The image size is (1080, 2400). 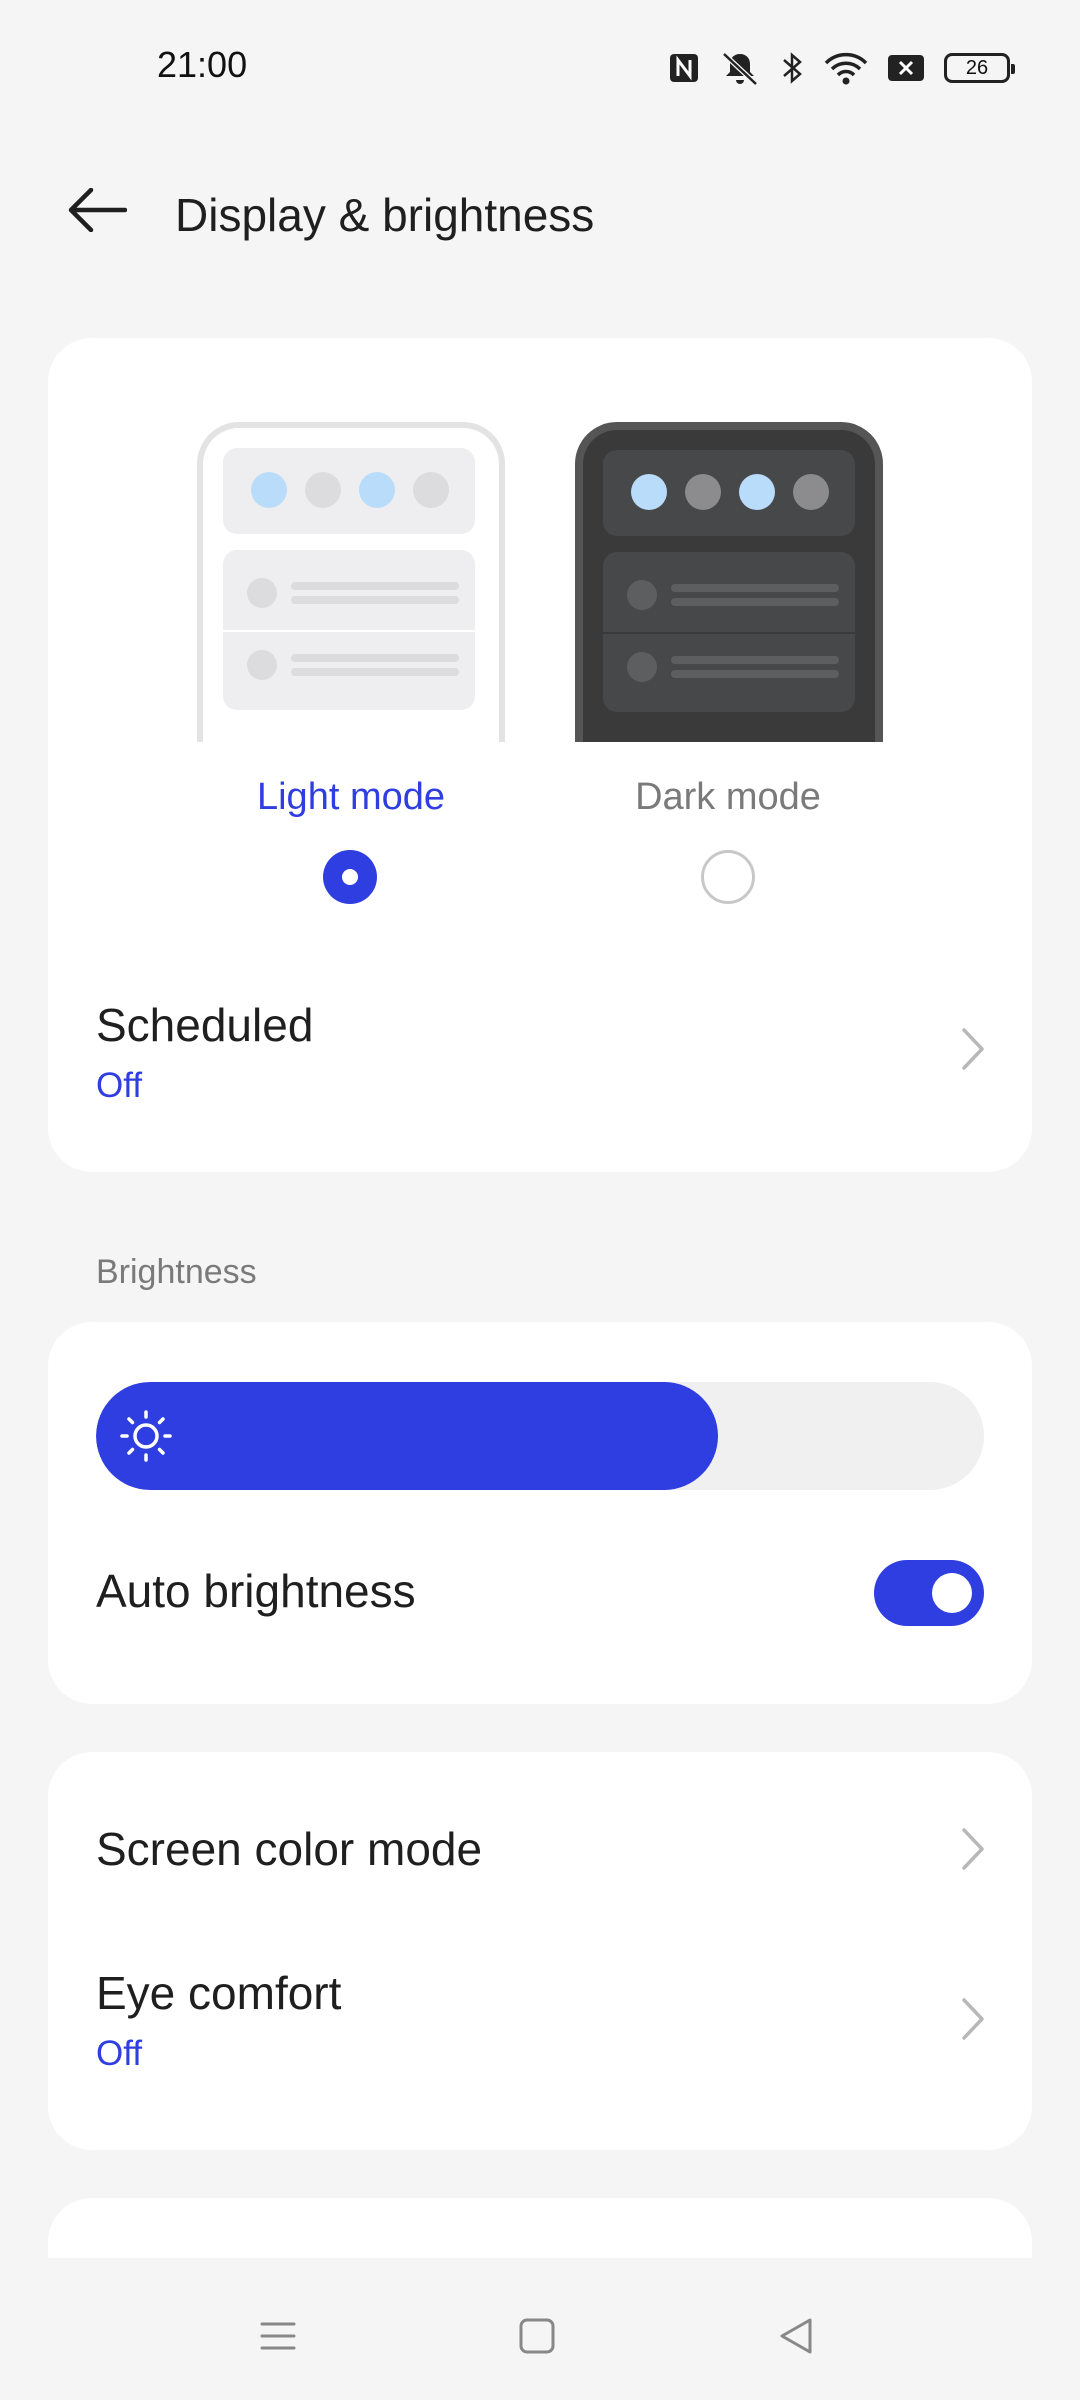 What do you see at coordinates (385, 215) in the screenshot?
I see `page-title: Display & brightness` at bounding box center [385, 215].